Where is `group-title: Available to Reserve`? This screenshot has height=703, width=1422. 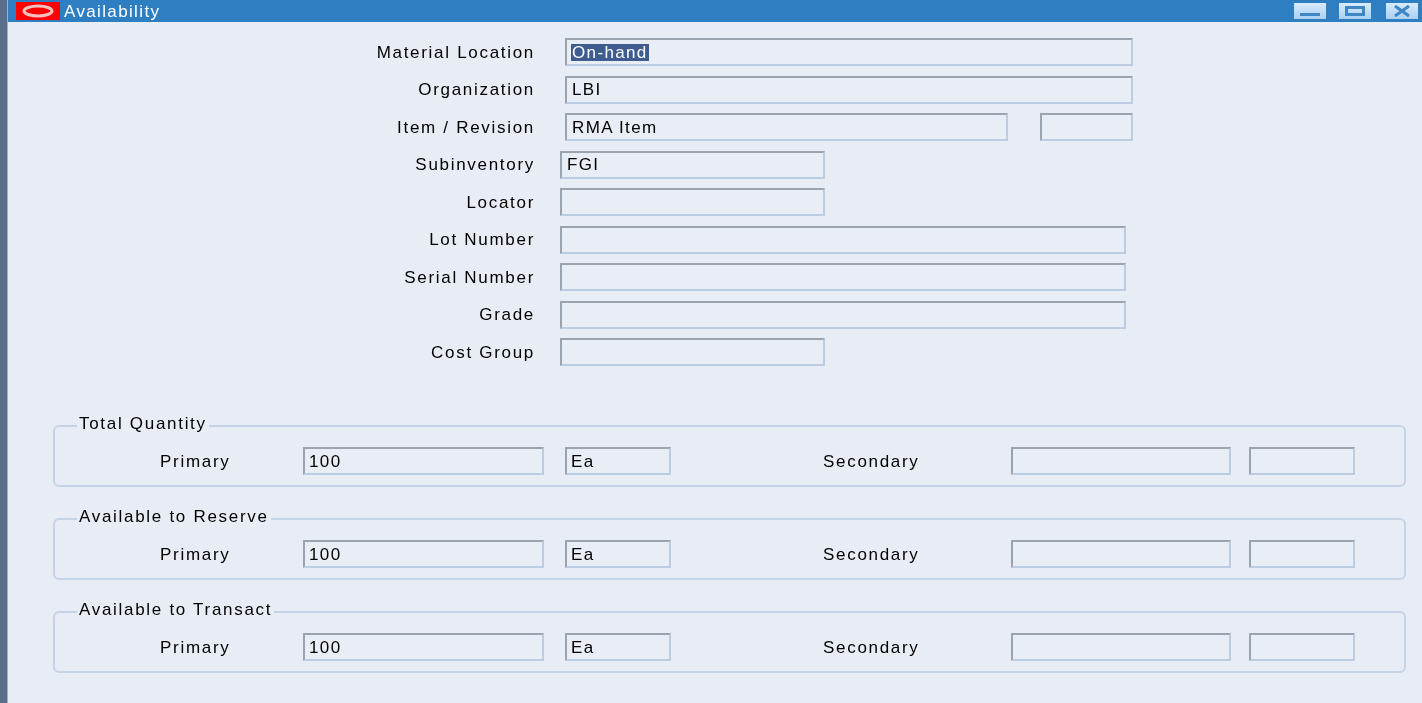
group-title: Available to Reserve is located at coordinates (174, 516).